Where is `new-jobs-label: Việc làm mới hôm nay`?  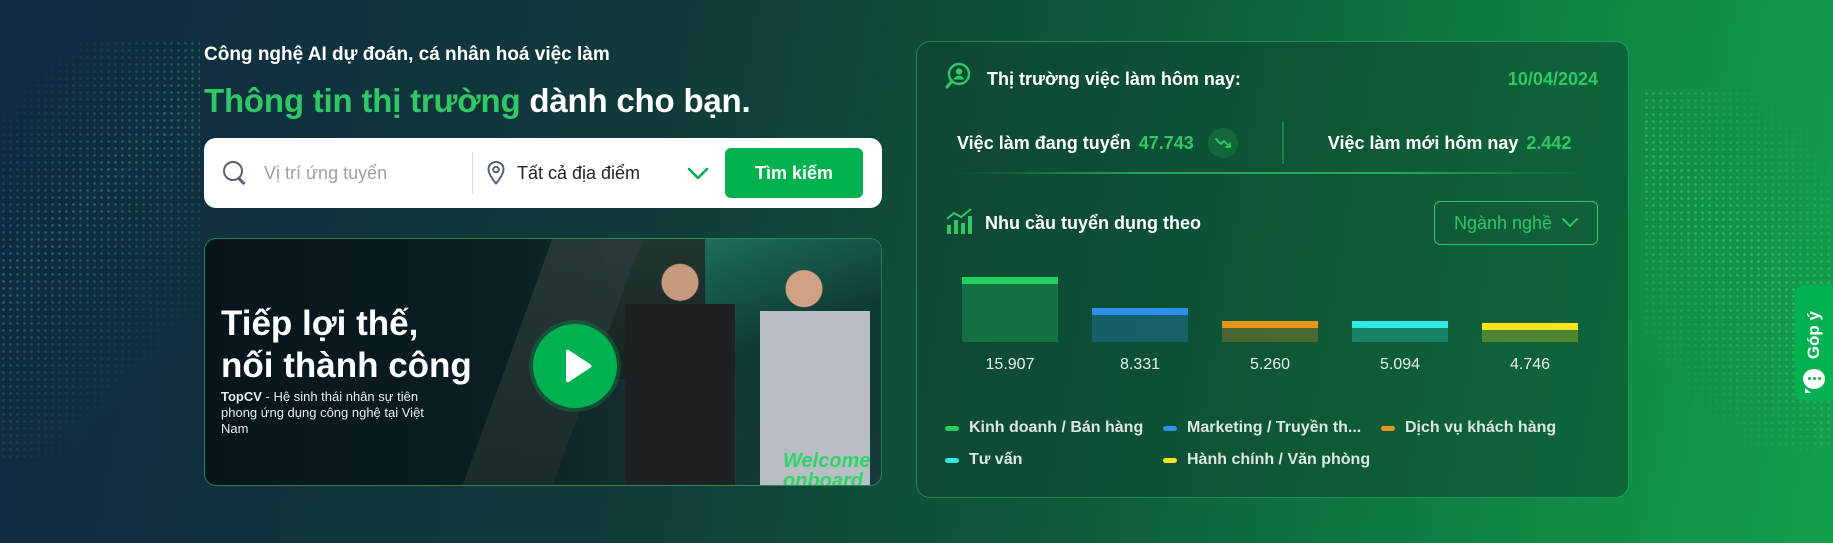
new-jobs-label: Việc làm mới hôm nay is located at coordinates (1423, 142).